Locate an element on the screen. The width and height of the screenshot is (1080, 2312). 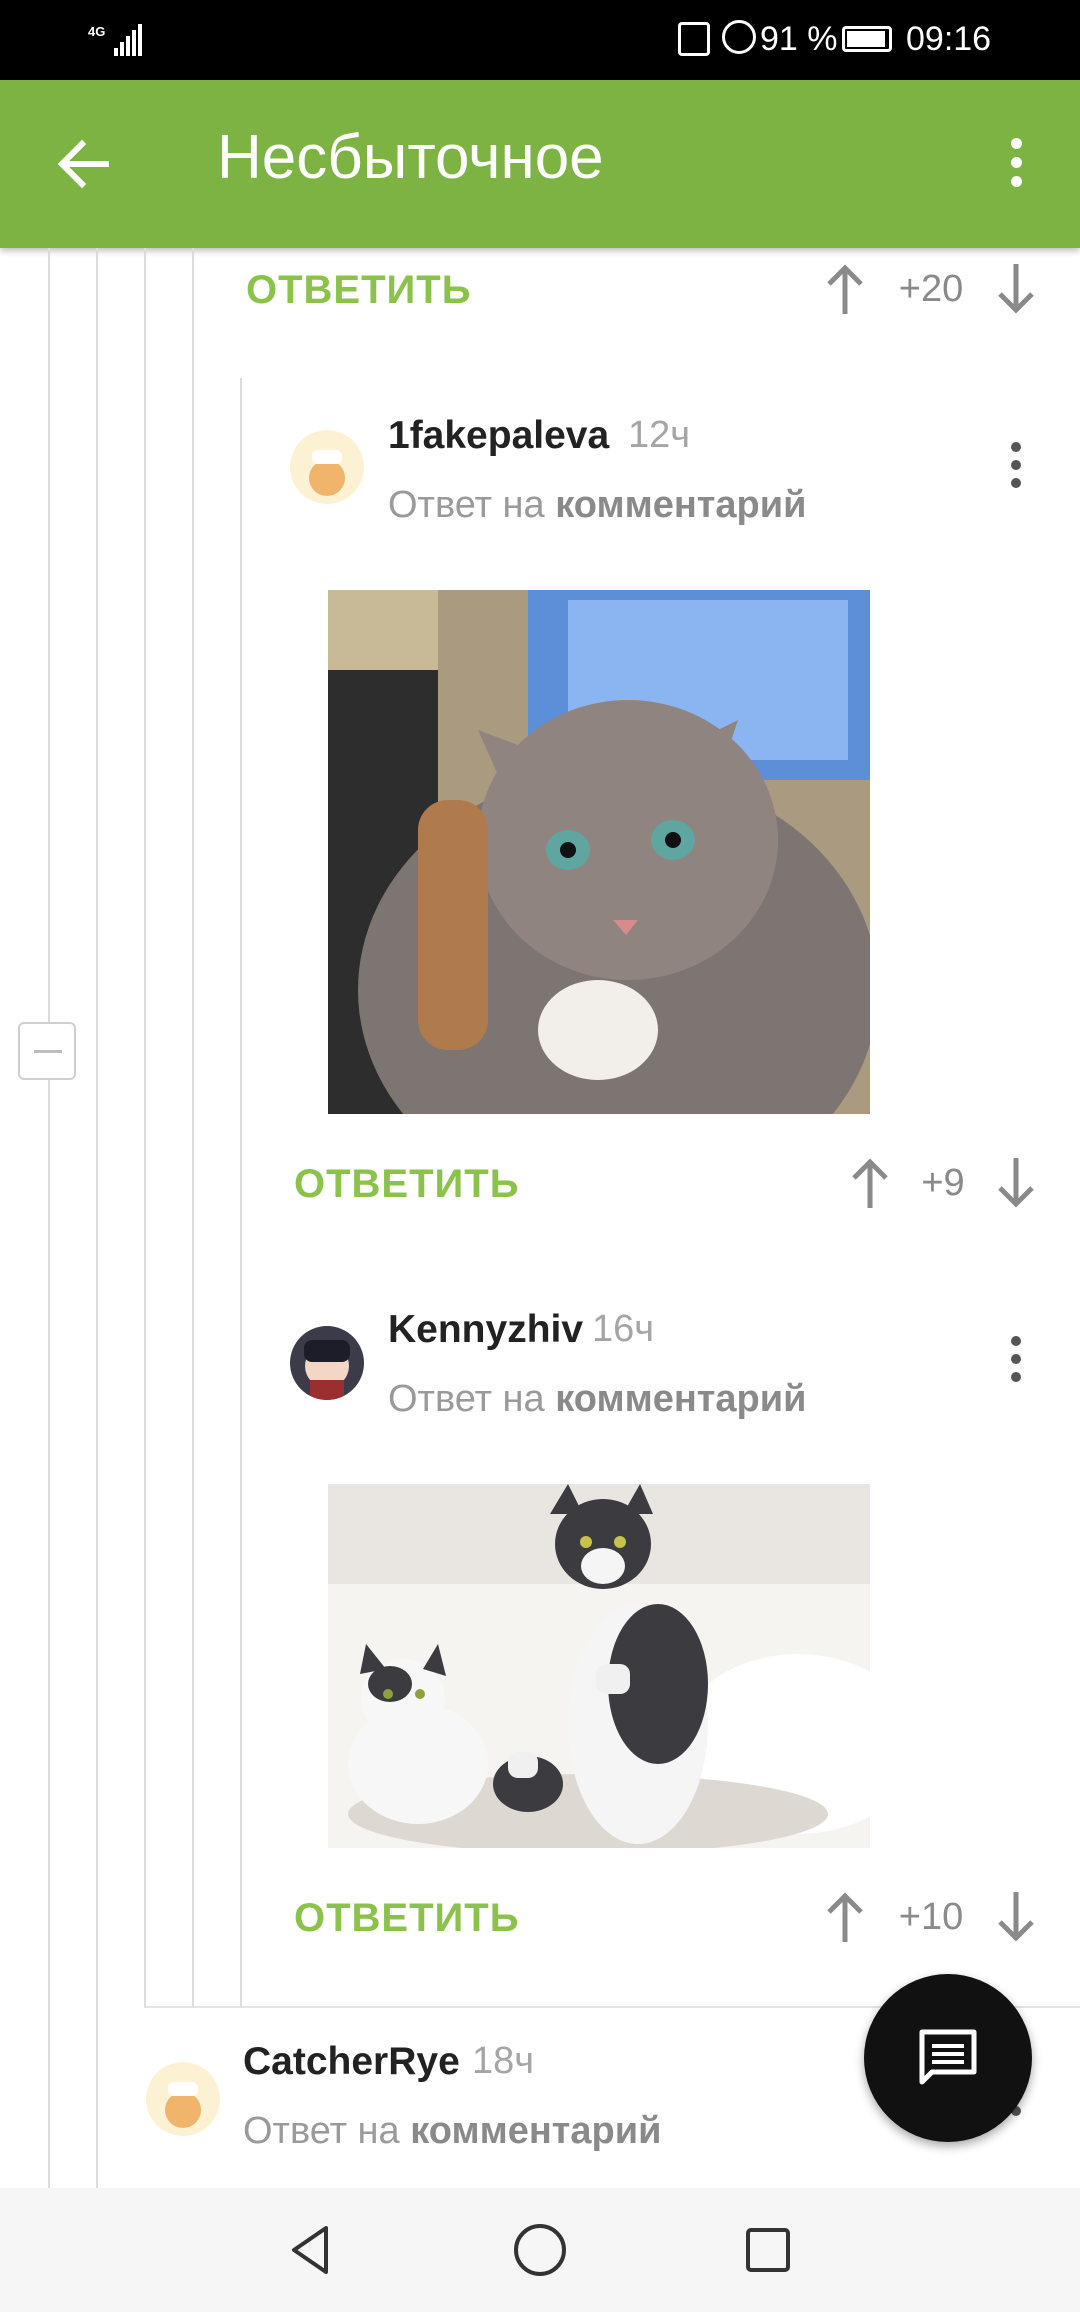
app-bar: Несбыточное is located at coordinates (540, 164).